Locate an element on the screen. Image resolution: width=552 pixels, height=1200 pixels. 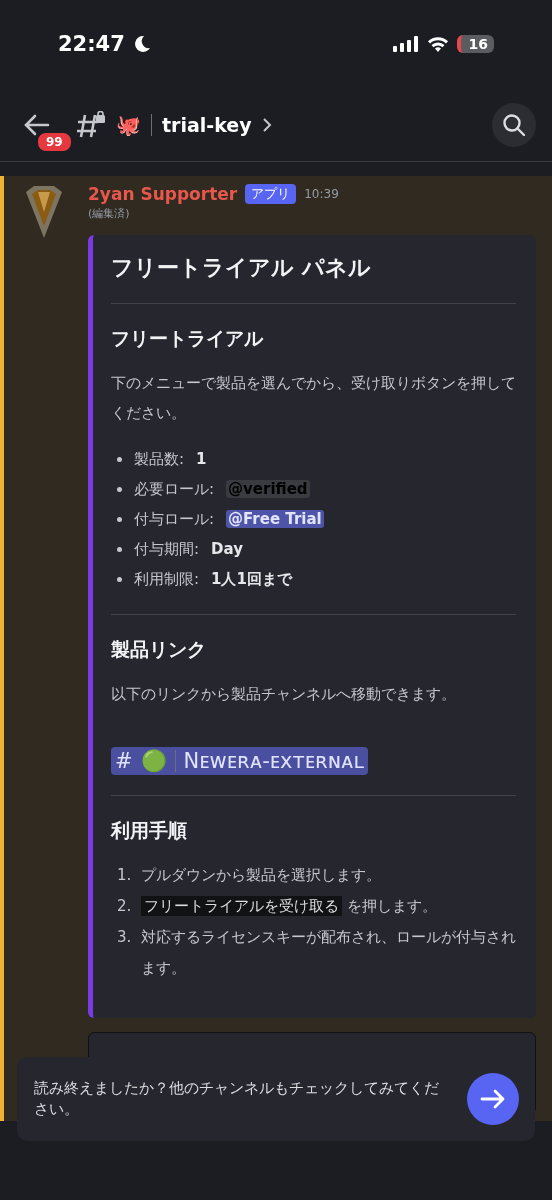
search-icon is located at coordinates (514, 124).